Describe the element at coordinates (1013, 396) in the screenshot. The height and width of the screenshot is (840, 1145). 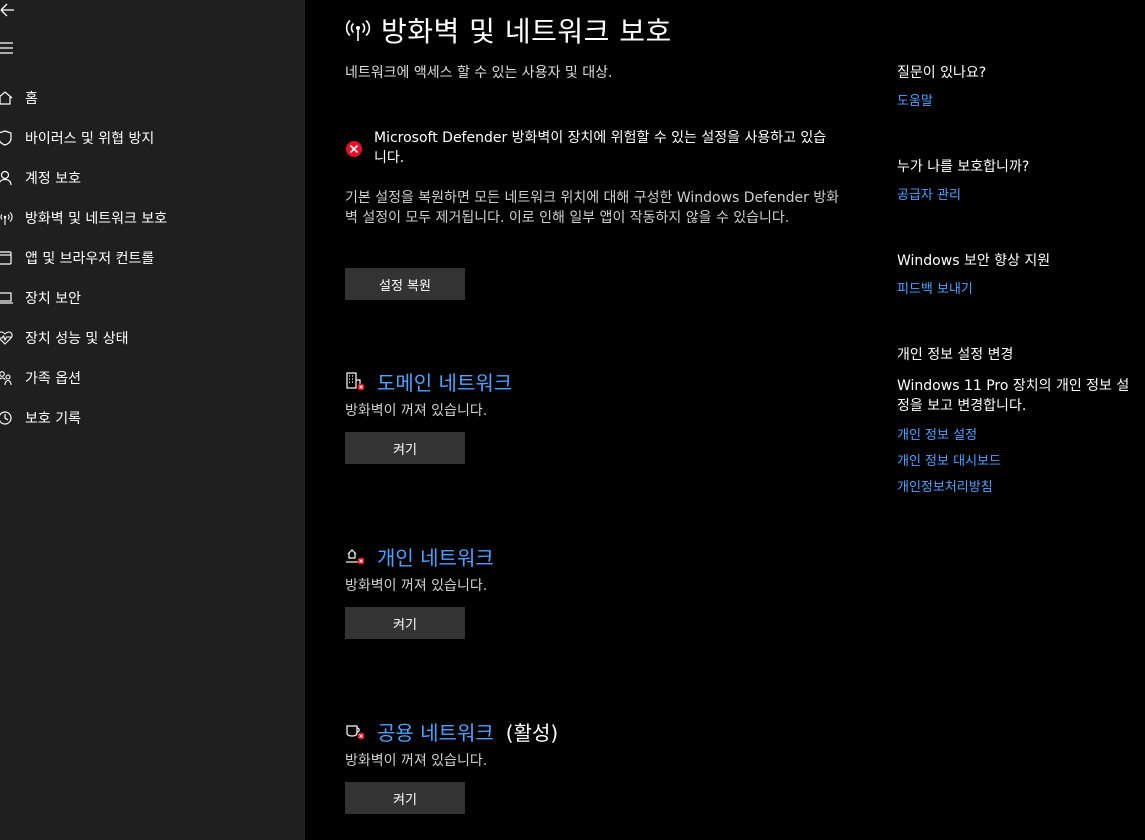
I see `privacy-description: Windows 11 Pro 장치의 개인 정보 설정을 보고 변경합니다.` at that location.